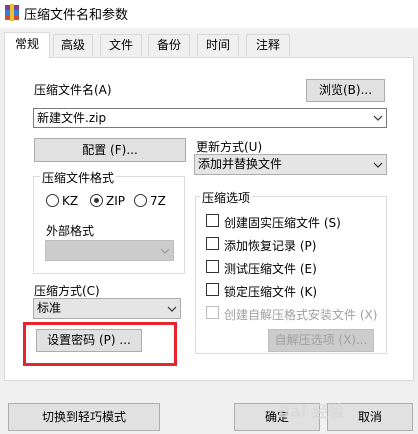 The width and height of the screenshot is (418, 434). What do you see at coordinates (240, 164) in the screenshot?
I see `update-mode-value: 添加并替换文件` at bounding box center [240, 164].